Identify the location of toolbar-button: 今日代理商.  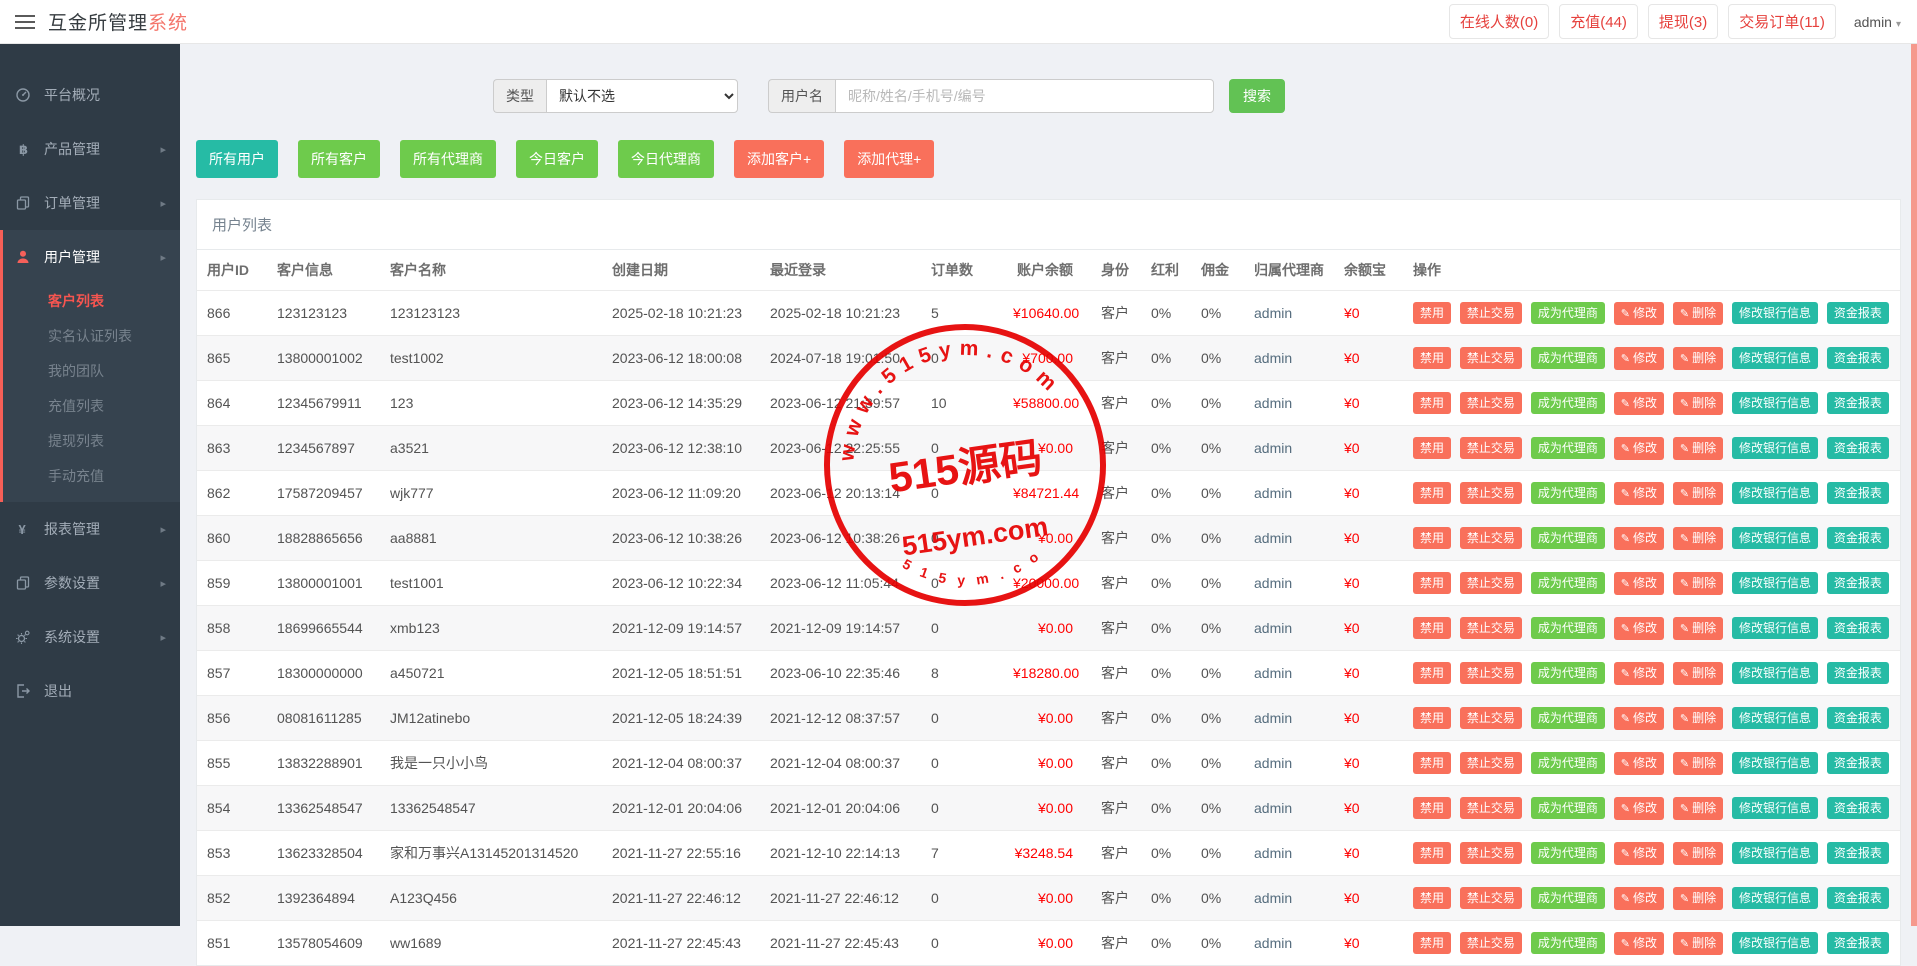
(666, 159).